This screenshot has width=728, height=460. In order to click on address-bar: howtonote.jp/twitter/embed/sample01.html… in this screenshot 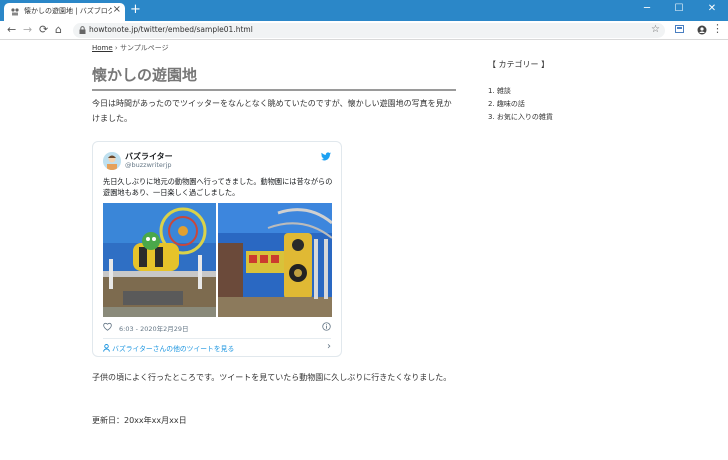, I will do `click(369, 30)`.